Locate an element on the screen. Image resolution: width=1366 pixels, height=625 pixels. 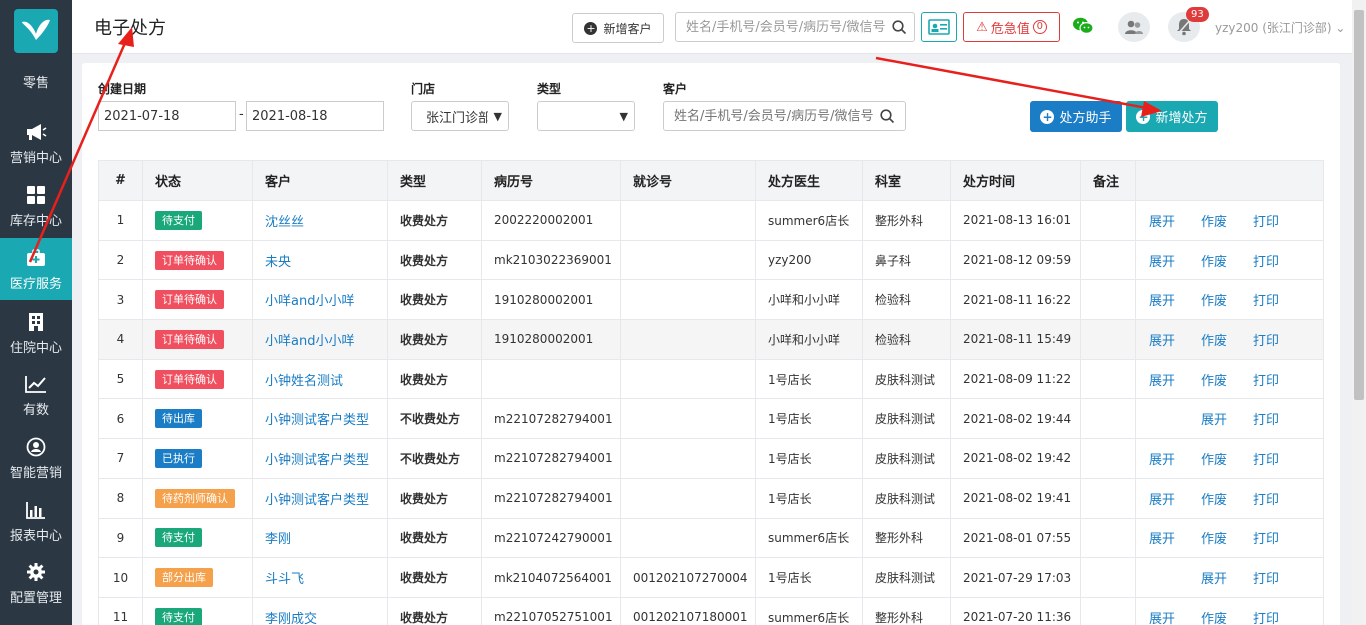
urgent-value-button: ⚠ 危急值 0 is located at coordinates (1011, 27).